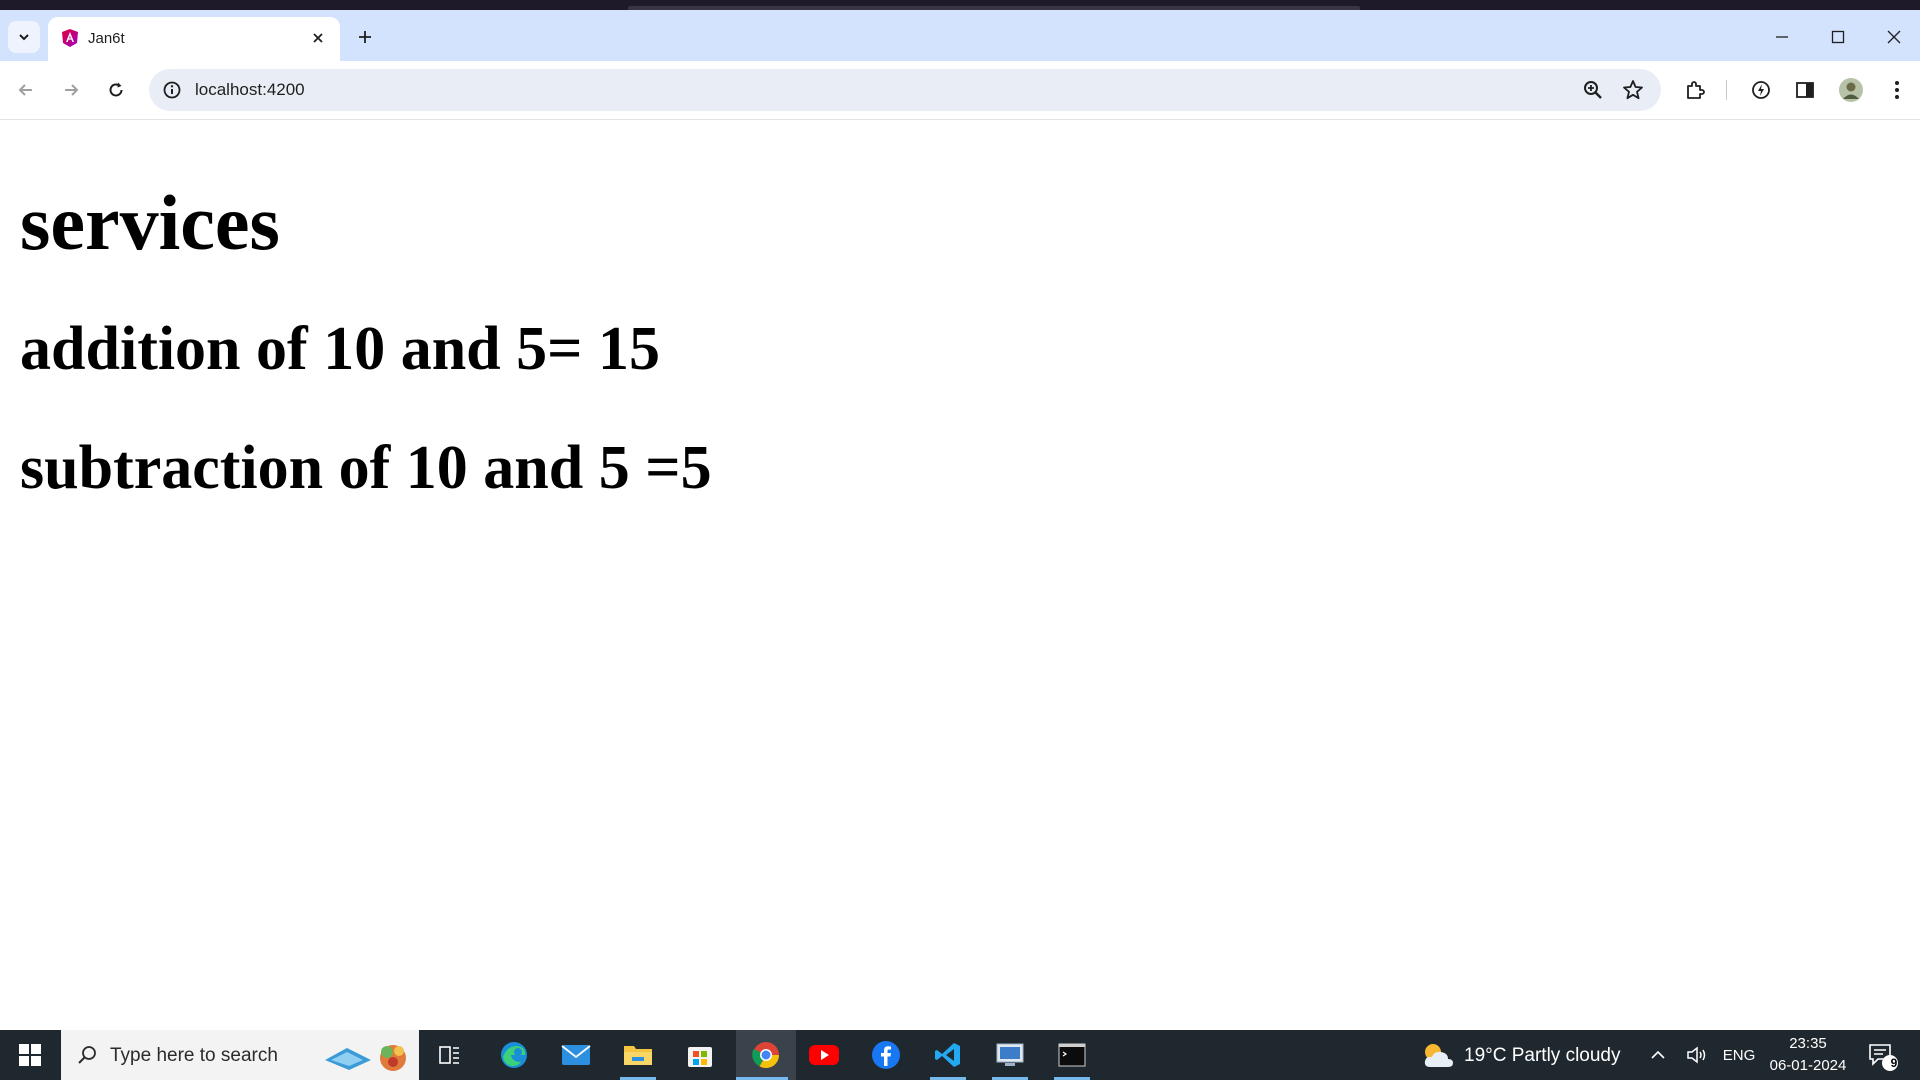 The width and height of the screenshot is (1920, 1080). I want to click on taskbar-search-box: Type here to search, so click(240, 1055).